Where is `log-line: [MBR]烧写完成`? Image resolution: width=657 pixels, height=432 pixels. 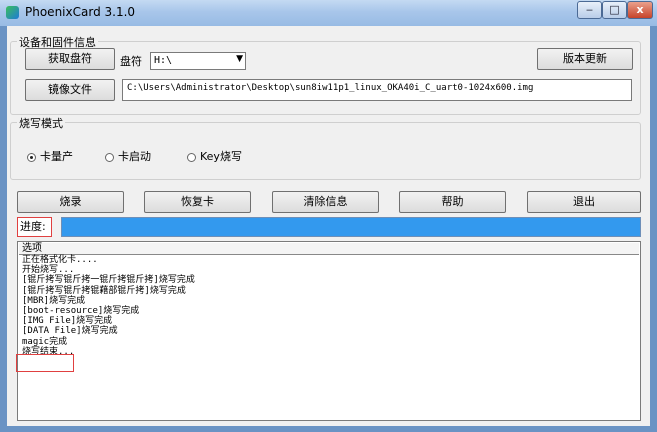 log-line: [MBR]烧写完成 is located at coordinates (54, 300).